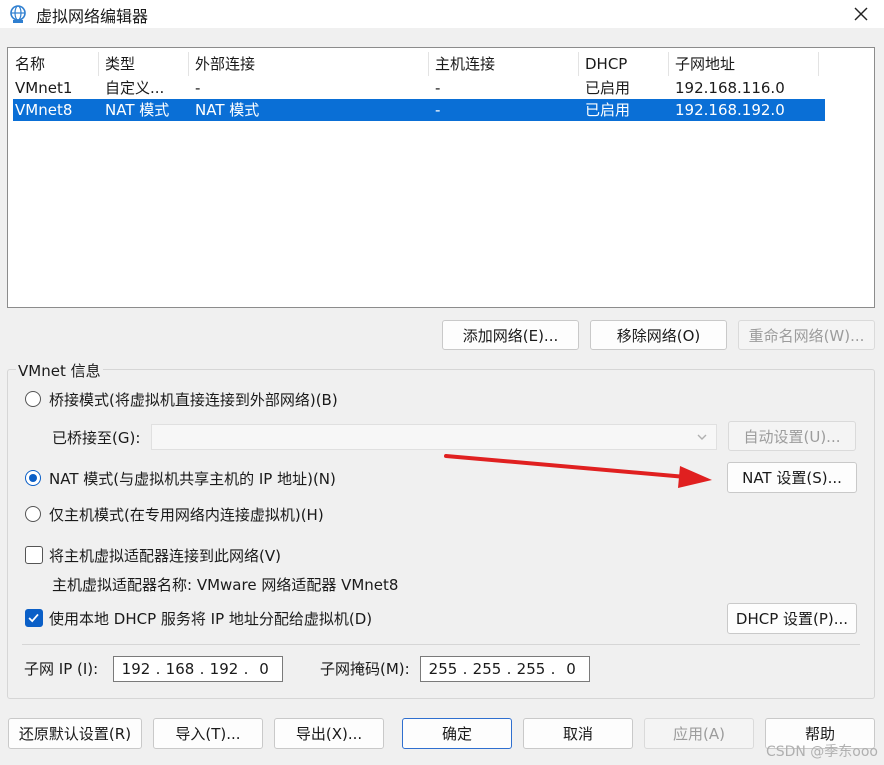 This screenshot has width=884, height=765. What do you see at coordinates (730, 88) in the screenshot?
I see `cell-subnet: 192.168.116.0` at bounding box center [730, 88].